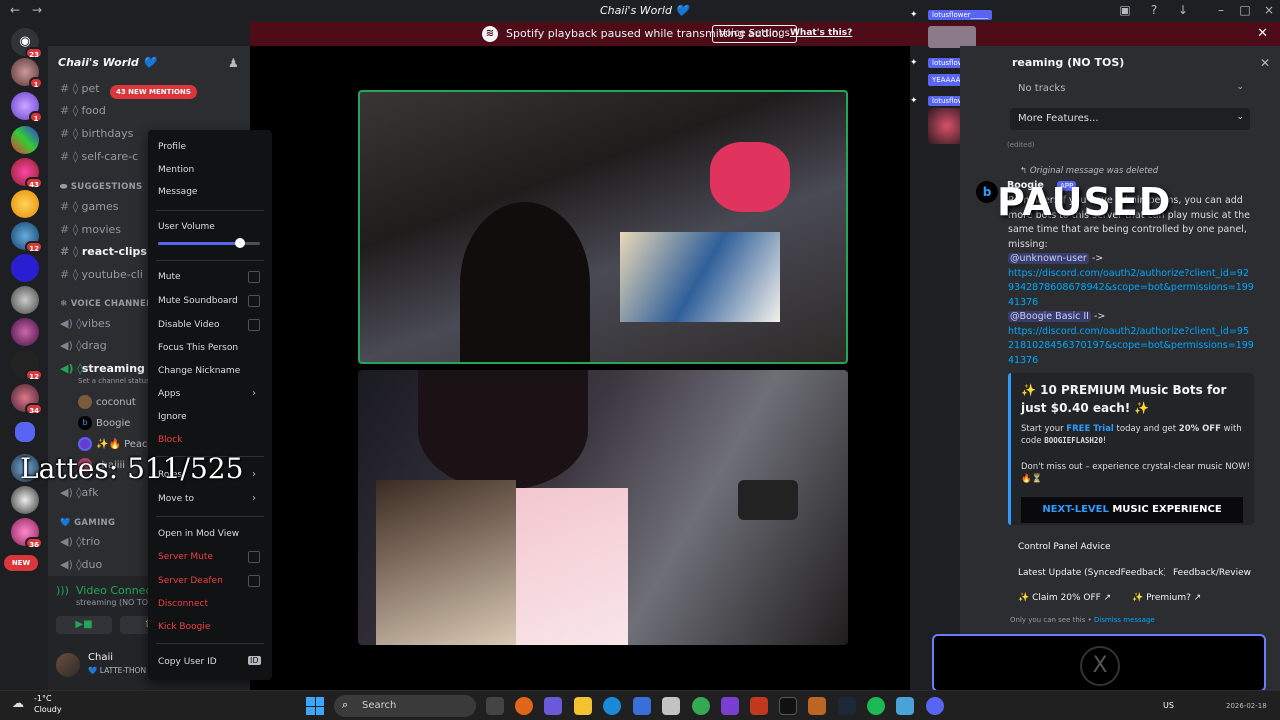 The height and width of the screenshot is (720, 1280). What do you see at coordinates (79, 492) in the screenshot?
I see `voice-channel-item: ◀) ◊ afk` at bounding box center [79, 492].